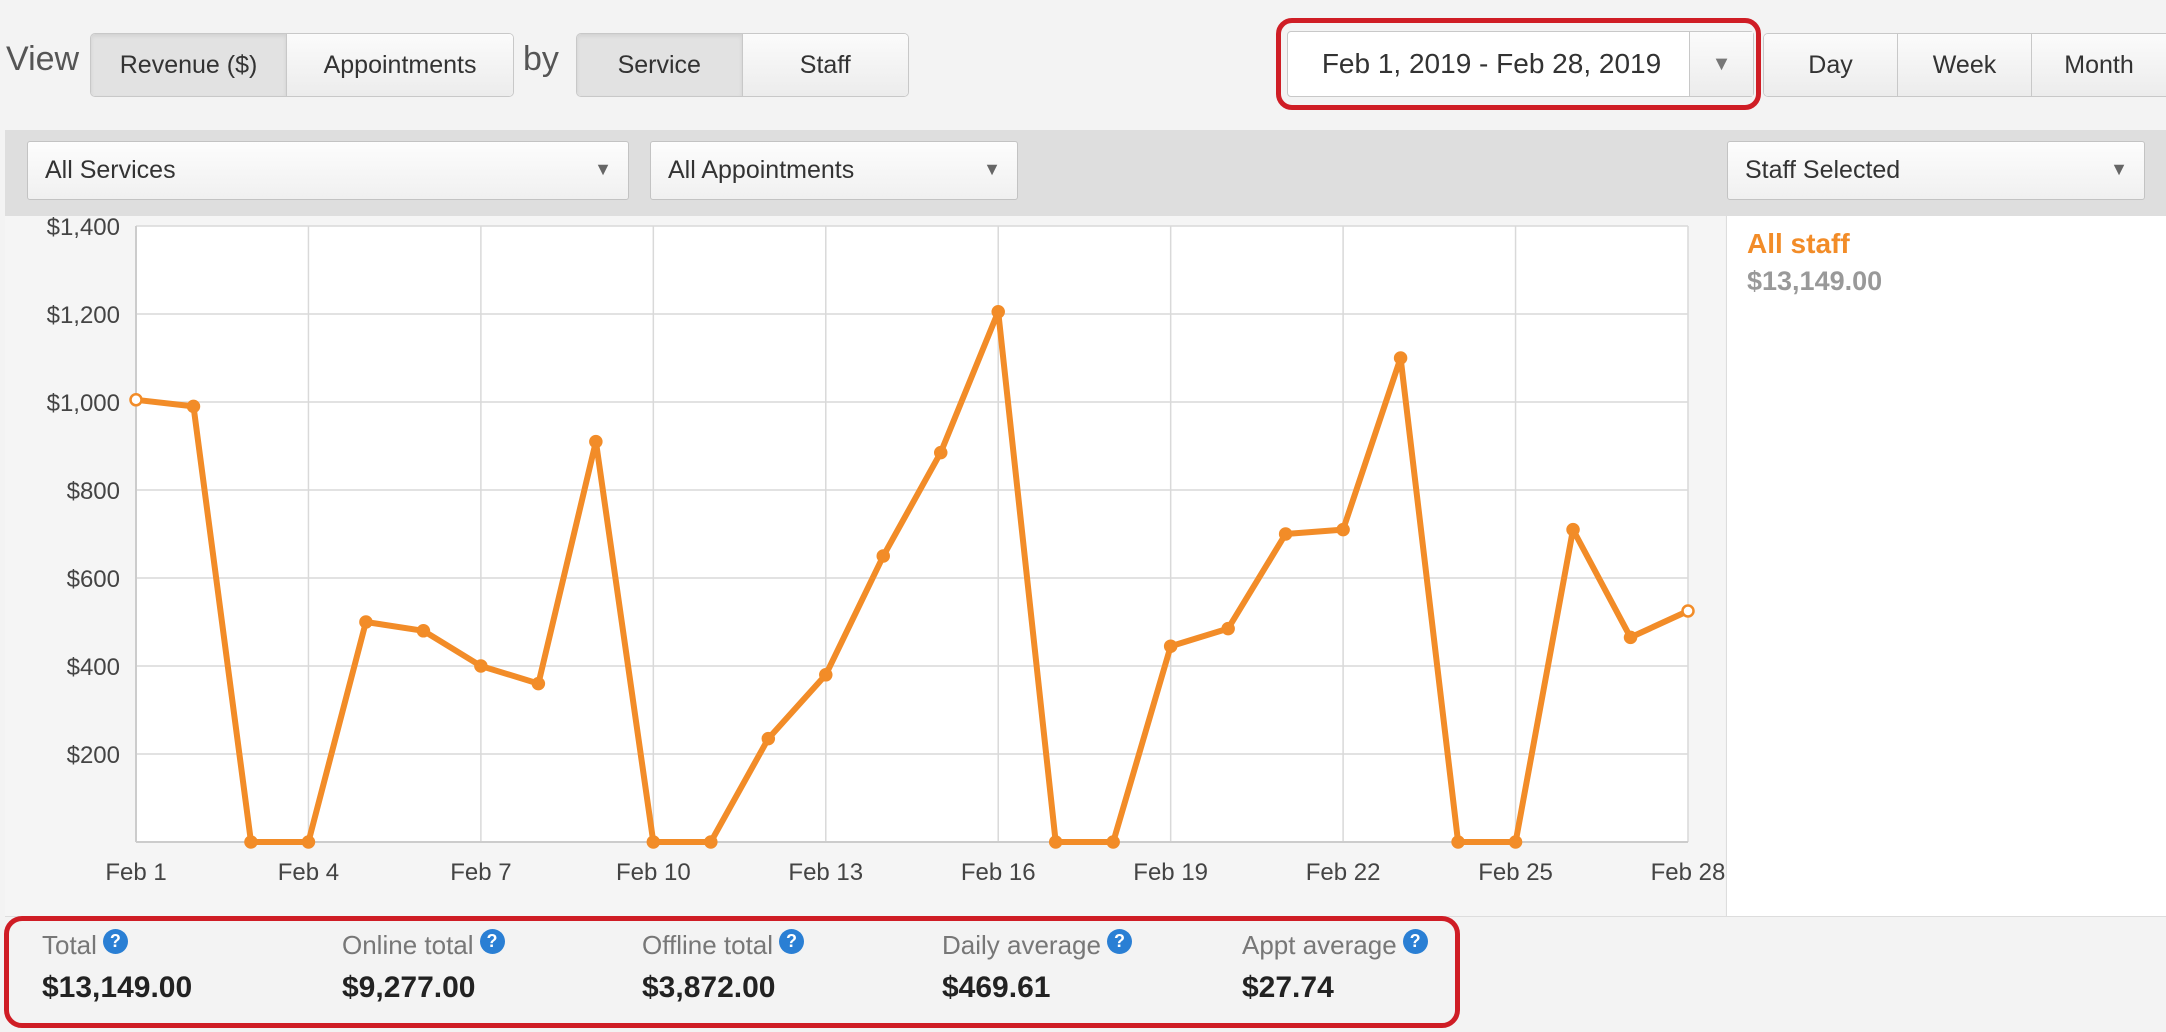 Image resolution: width=2166 pixels, height=1032 pixels. What do you see at coordinates (93, 579) in the screenshot?
I see `y-tick-label: $600` at bounding box center [93, 579].